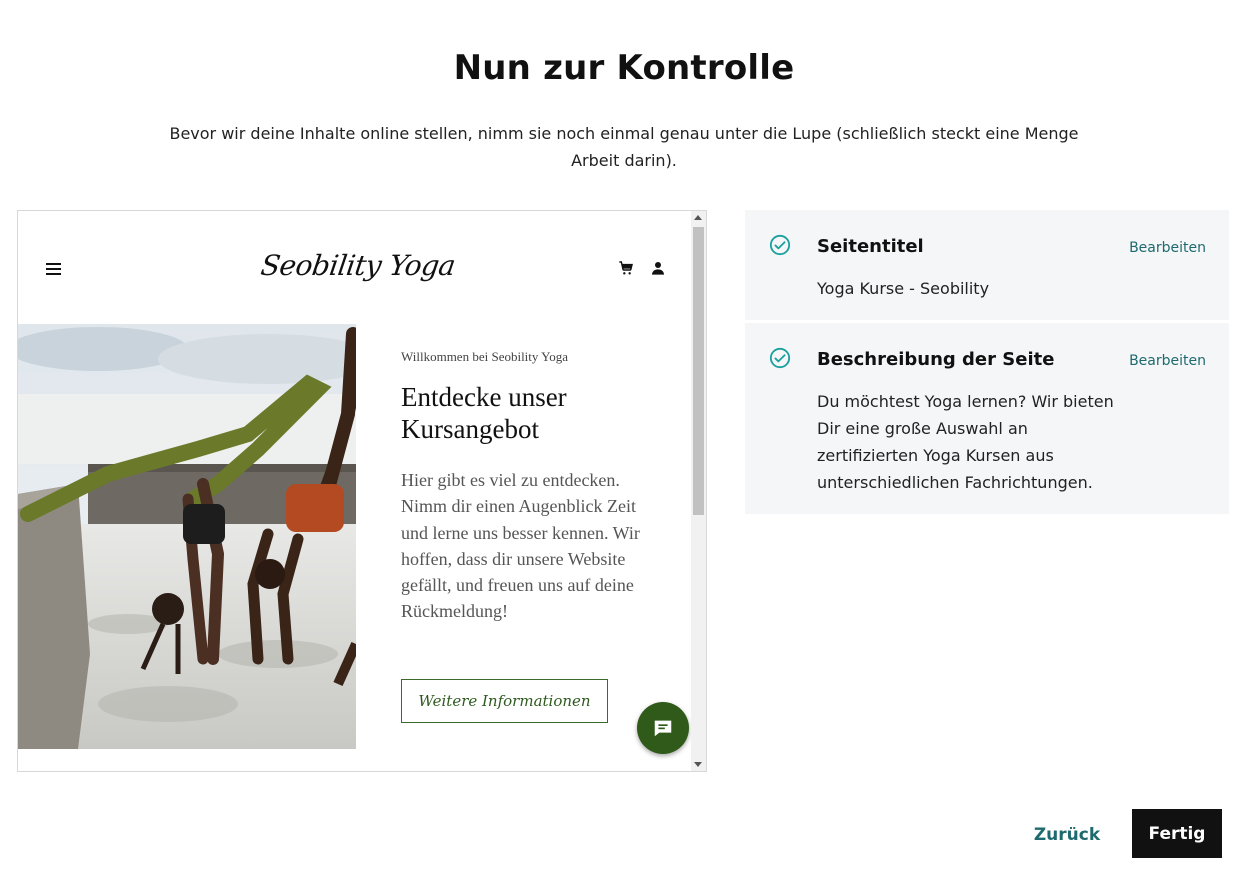  What do you see at coordinates (870, 246) in the screenshot?
I see `card-title: Seitentitel` at bounding box center [870, 246].